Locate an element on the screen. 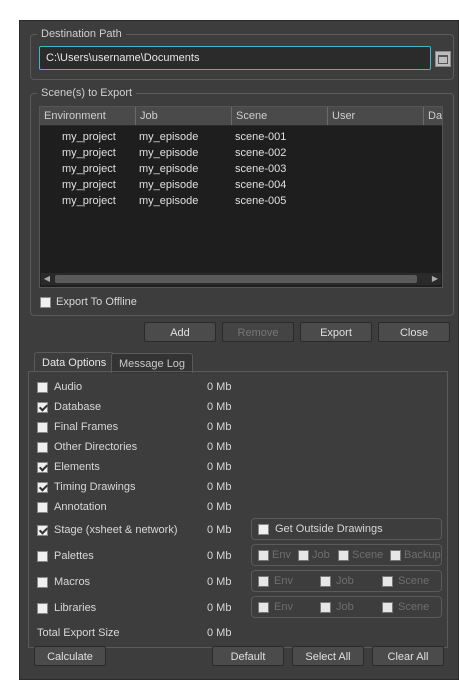  tab-message-log: Message Log is located at coordinates (152, 363).